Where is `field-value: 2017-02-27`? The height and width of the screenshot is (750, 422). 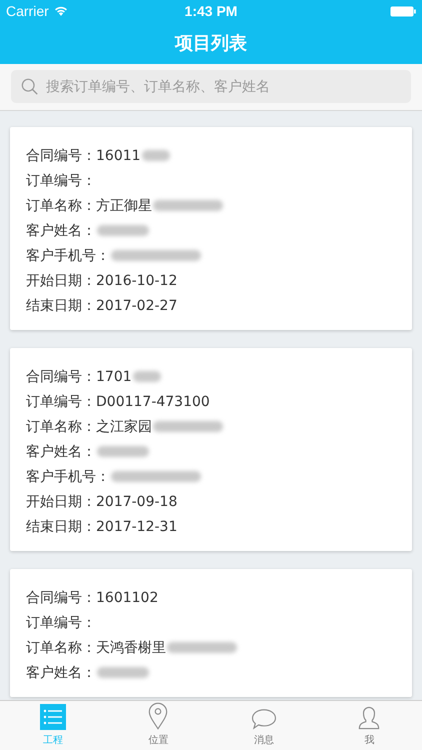 field-value: 2017-02-27 is located at coordinates (137, 306).